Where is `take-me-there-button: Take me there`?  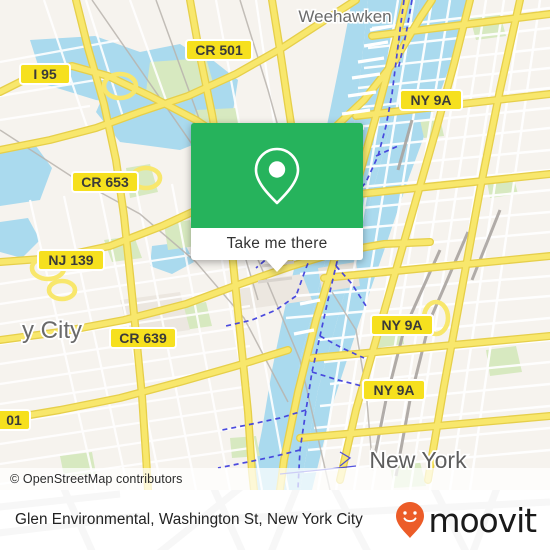
take-me-there-button: Take me there is located at coordinates (277, 244).